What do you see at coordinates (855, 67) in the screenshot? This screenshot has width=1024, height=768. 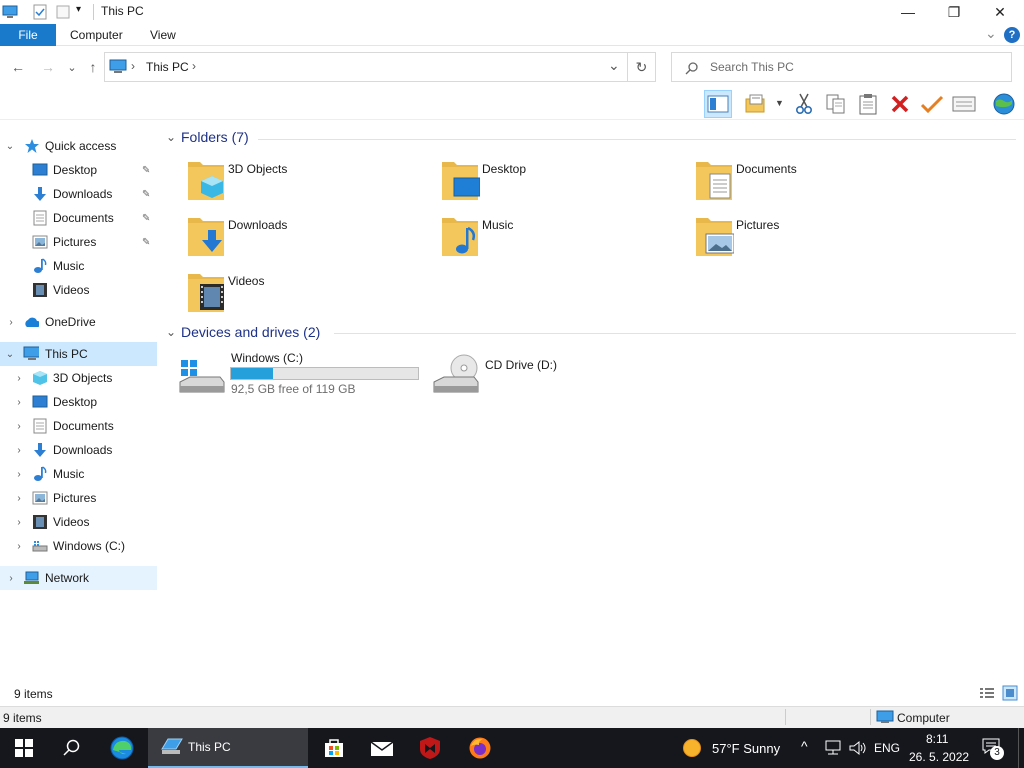 I see `search-input` at bounding box center [855, 67].